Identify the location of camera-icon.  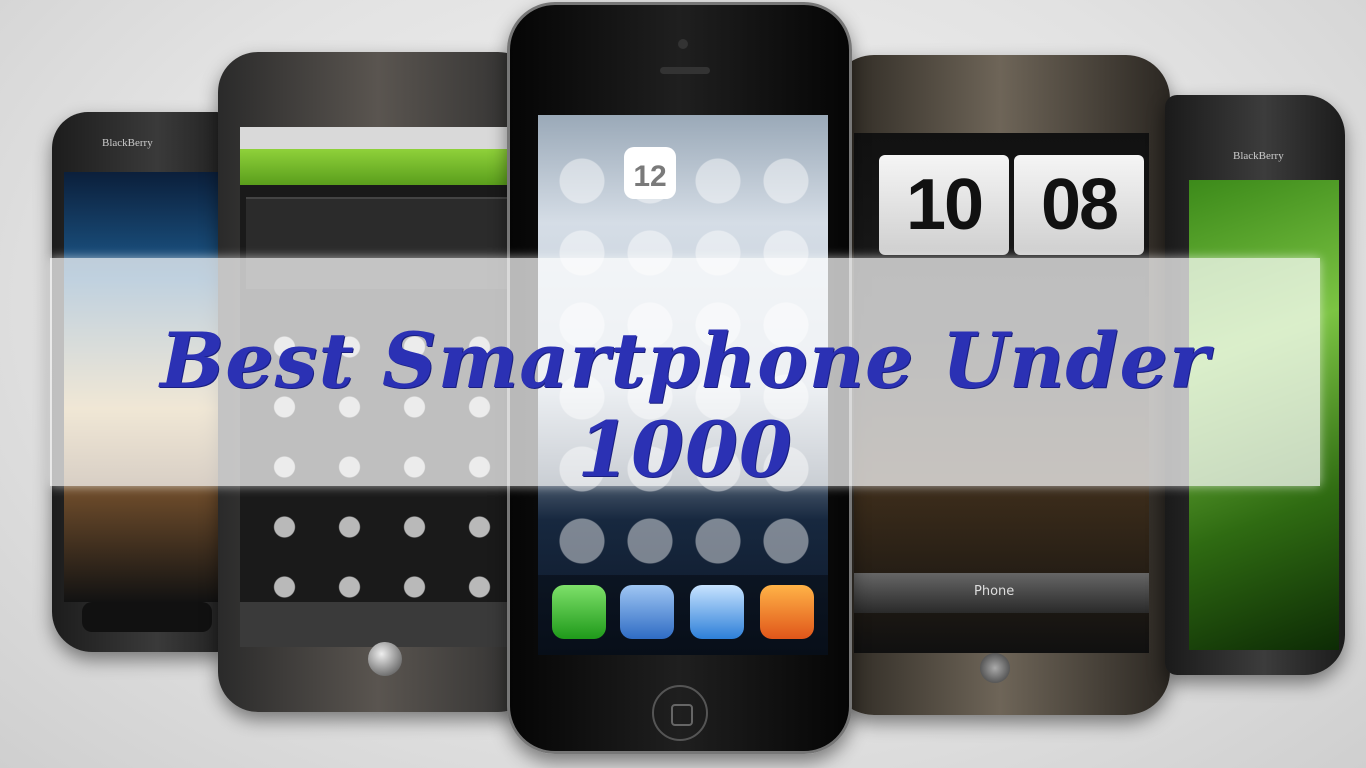
(683, 44).